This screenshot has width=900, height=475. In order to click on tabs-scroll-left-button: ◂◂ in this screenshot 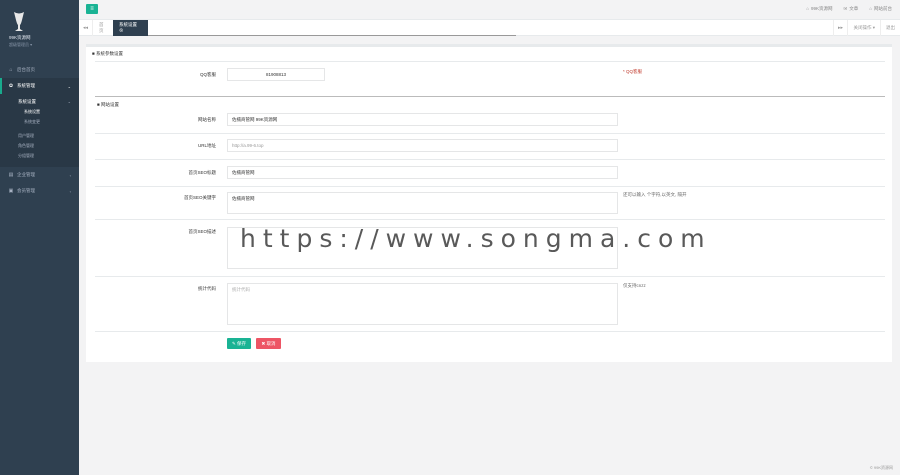, I will do `click(86, 28)`.